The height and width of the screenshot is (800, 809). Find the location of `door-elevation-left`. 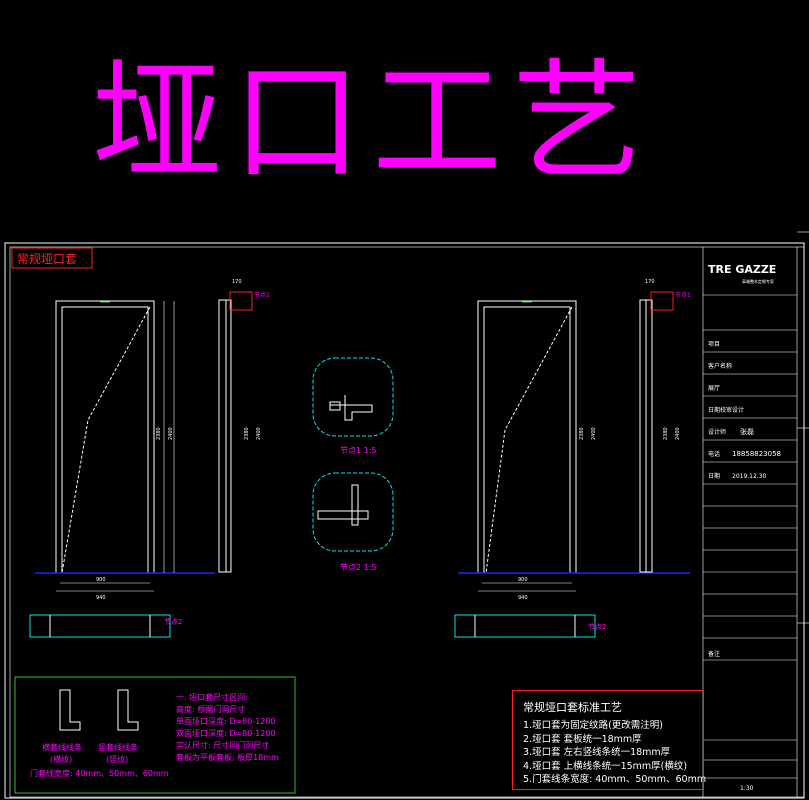

door-elevation-left is located at coordinates (105, 437).